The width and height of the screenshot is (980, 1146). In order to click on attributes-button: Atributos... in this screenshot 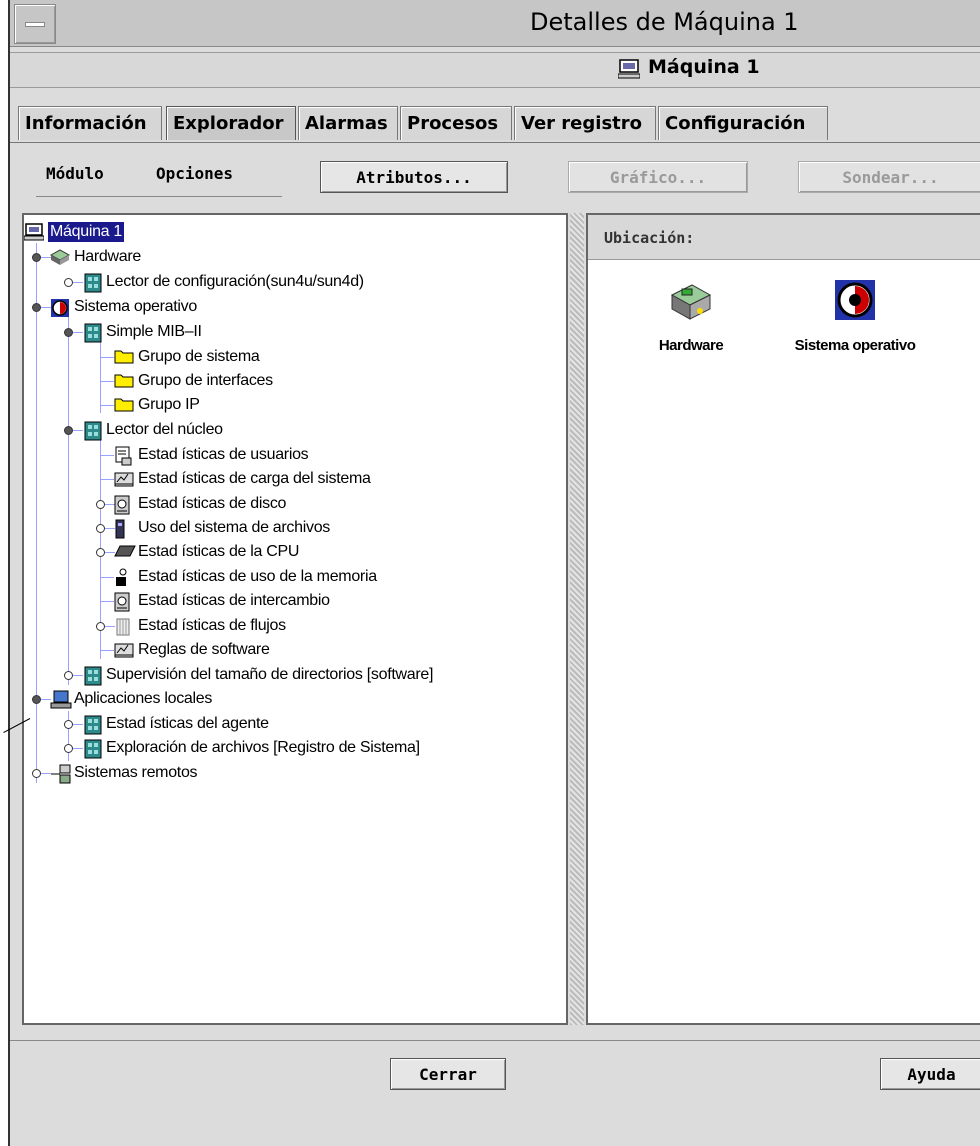, I will do `click(414, 177)`.